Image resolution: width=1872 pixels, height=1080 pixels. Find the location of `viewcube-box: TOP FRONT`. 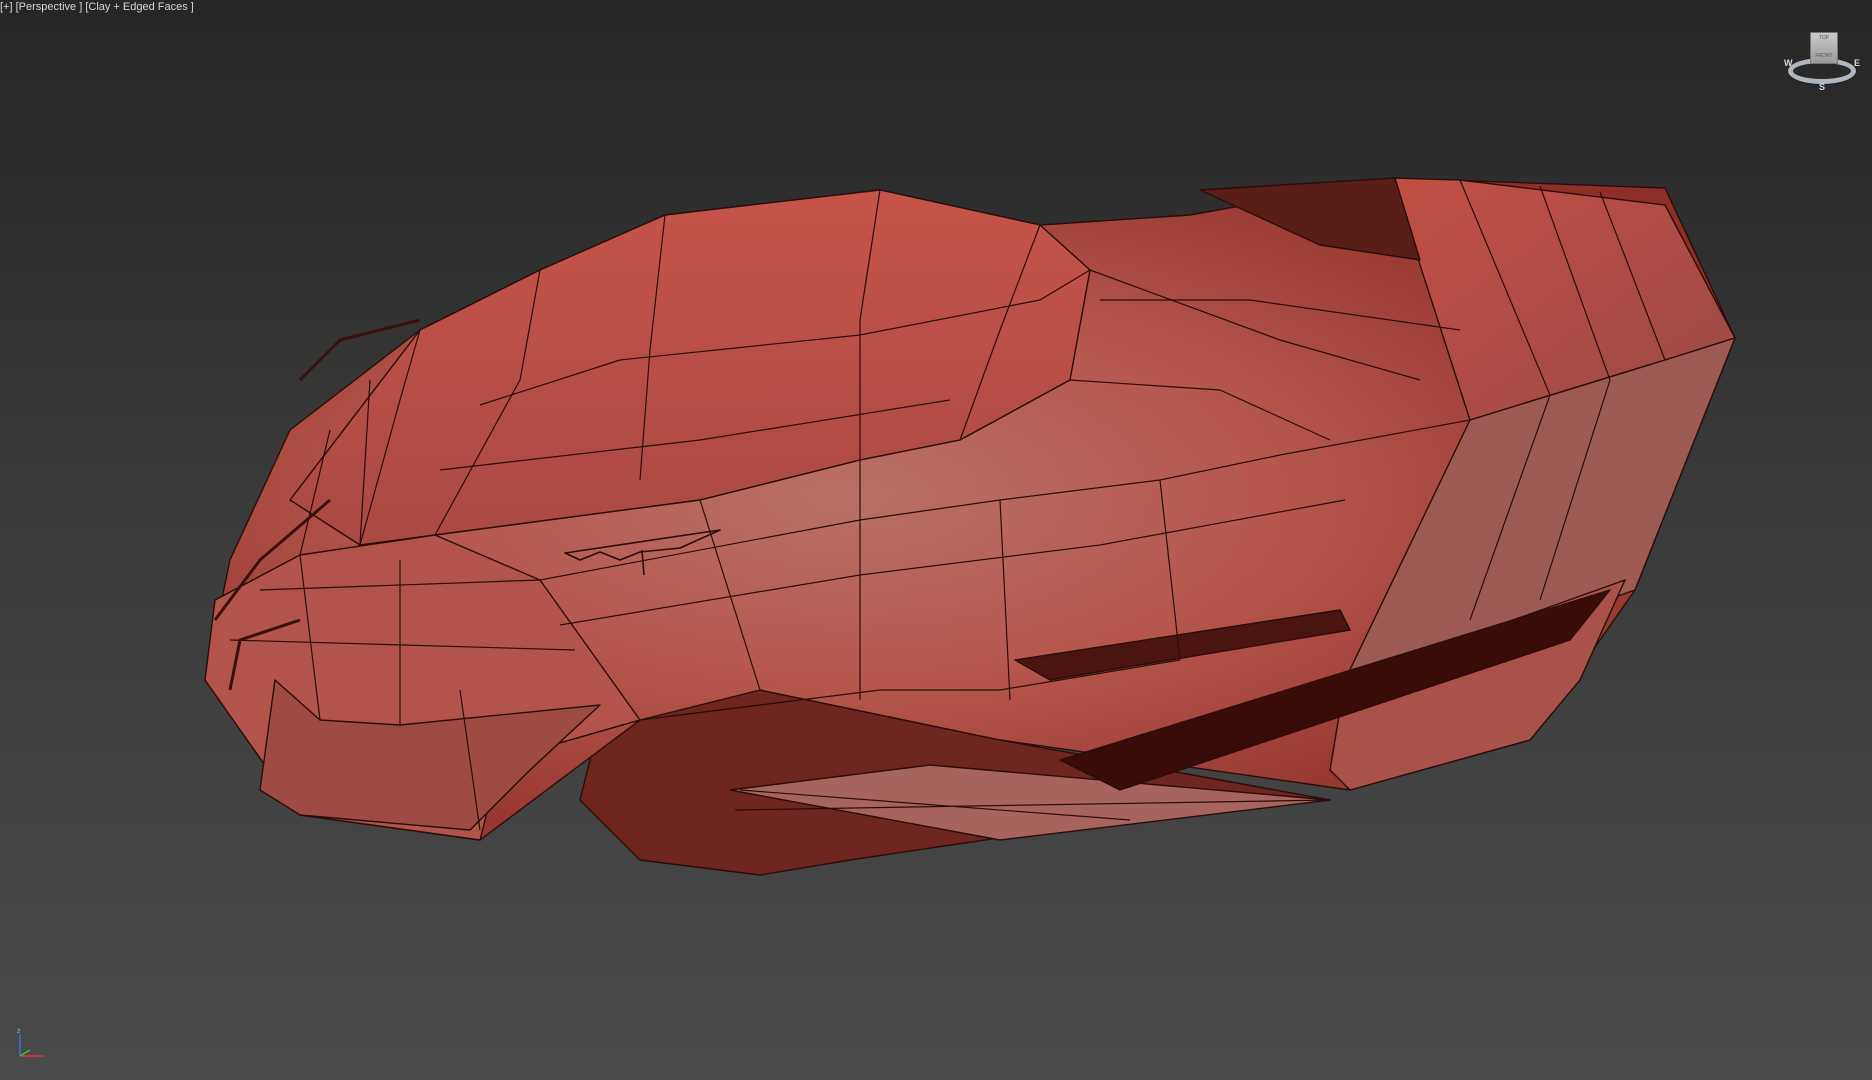

viewcube-box: TOP FRONT is located at coordinates (1824, 48).